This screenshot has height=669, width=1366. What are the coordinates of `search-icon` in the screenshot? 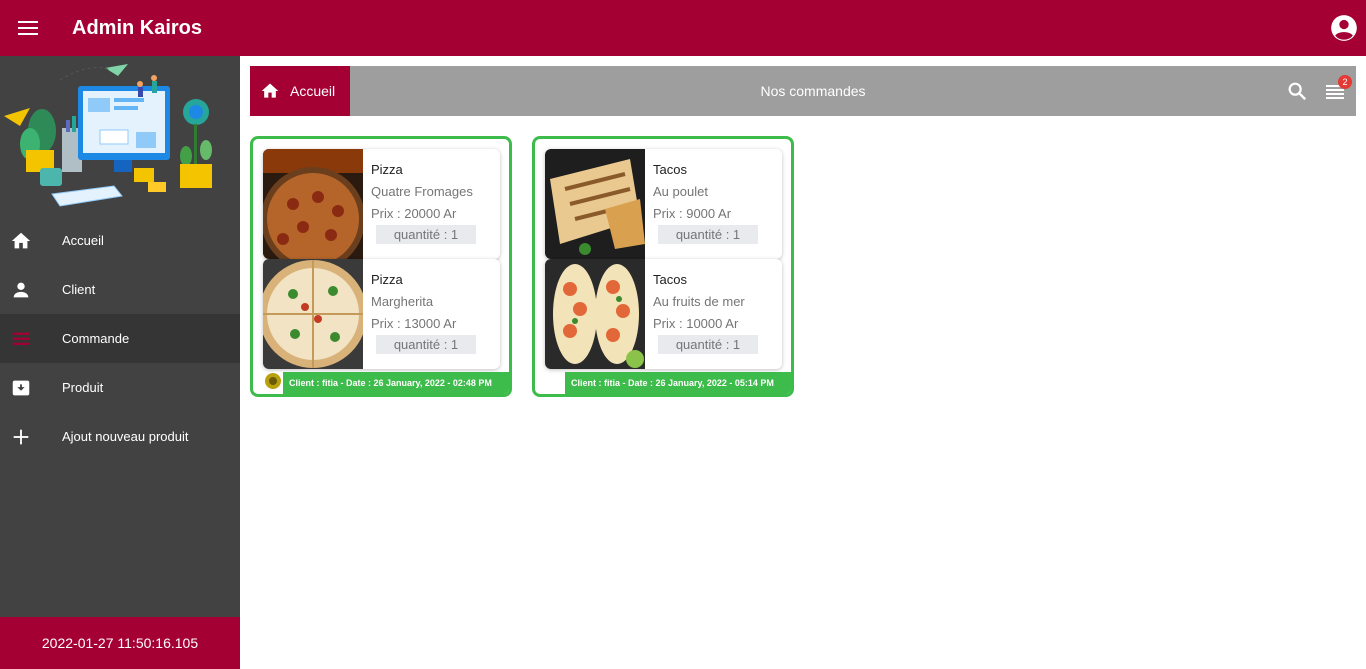 It's located at (1297, 91).